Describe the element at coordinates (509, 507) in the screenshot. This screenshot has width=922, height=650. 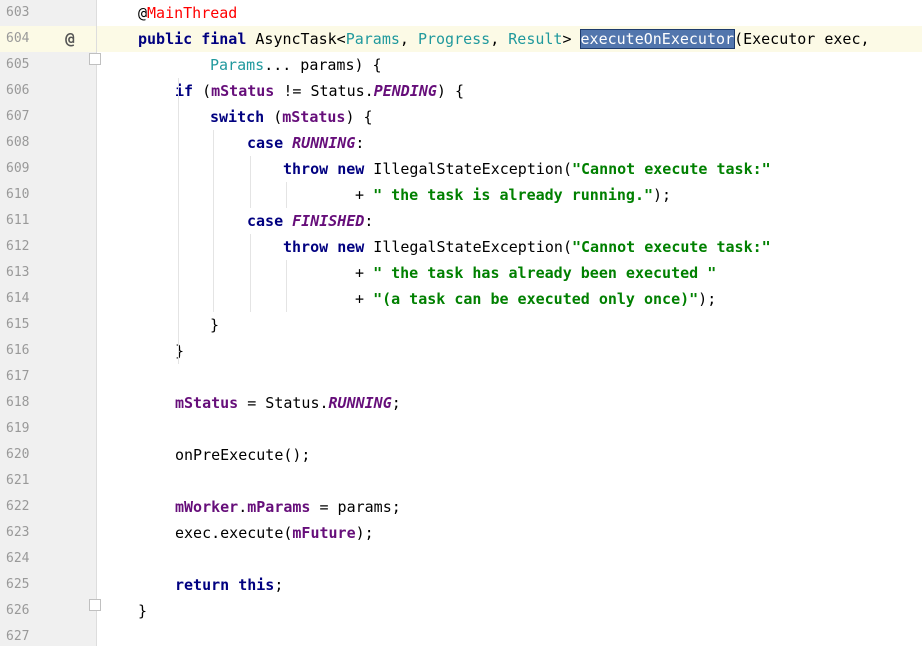
I see `code-line: mWorker.mParams = params;` at that location.